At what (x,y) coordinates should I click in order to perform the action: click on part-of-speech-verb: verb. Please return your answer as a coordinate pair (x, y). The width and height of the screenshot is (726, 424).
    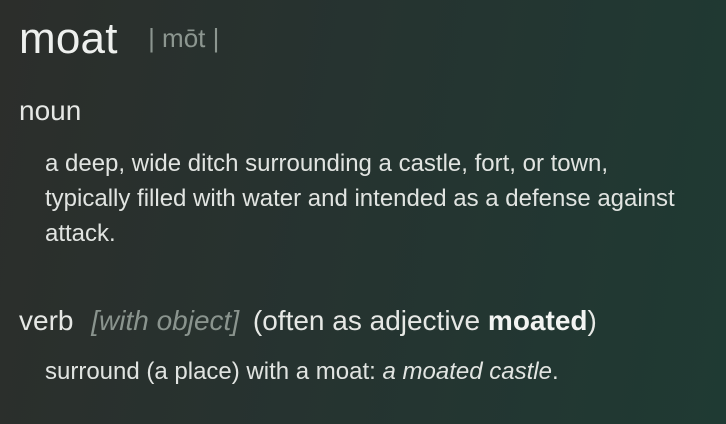
    Looking at the image, I should click on (46, 320).